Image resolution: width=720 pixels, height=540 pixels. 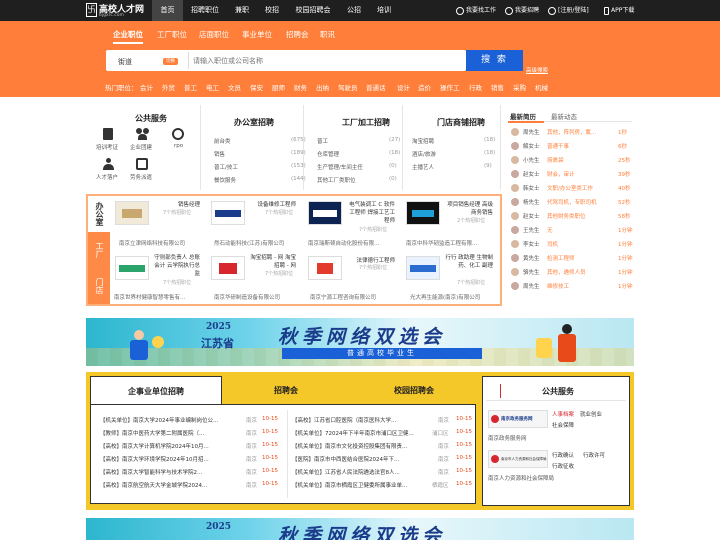 What do you see at coordinates (190, 87) in the screenshot?
I see `hot-job: 普工` at bounding box center [190, 87].